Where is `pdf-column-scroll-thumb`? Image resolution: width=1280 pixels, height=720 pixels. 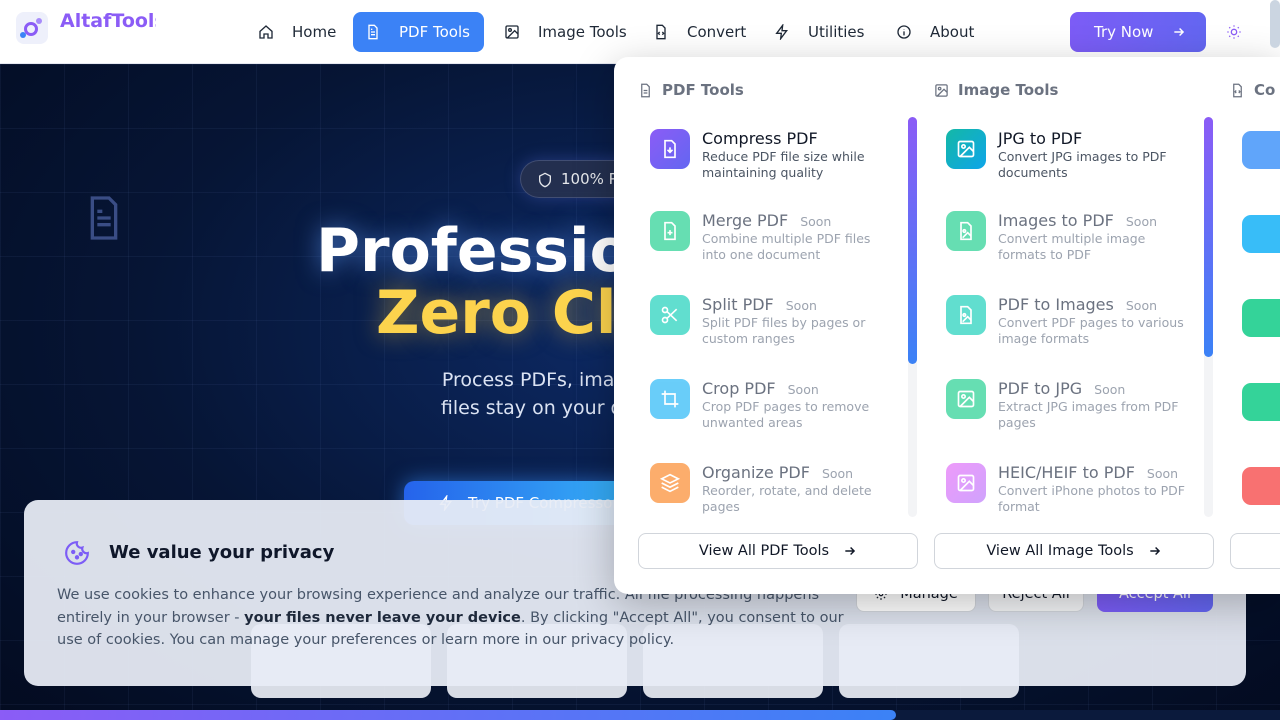 pdf-column-scroll-thumb is located at coordinates (912, 240).